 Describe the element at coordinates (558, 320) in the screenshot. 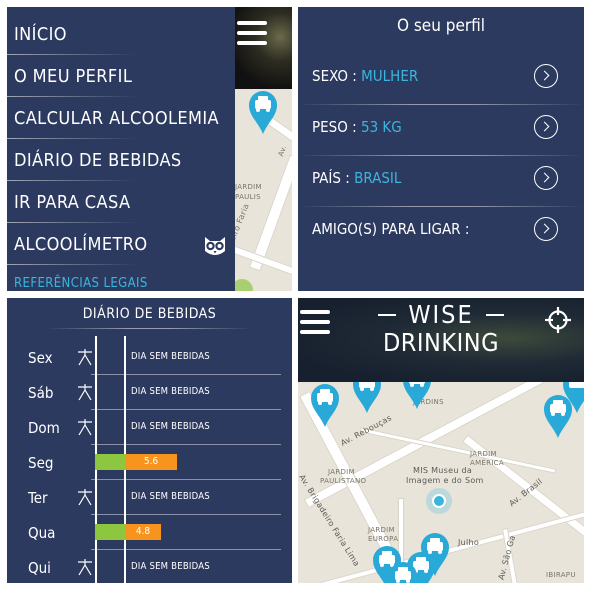

I see `locate-crosshair-icon` at that location.